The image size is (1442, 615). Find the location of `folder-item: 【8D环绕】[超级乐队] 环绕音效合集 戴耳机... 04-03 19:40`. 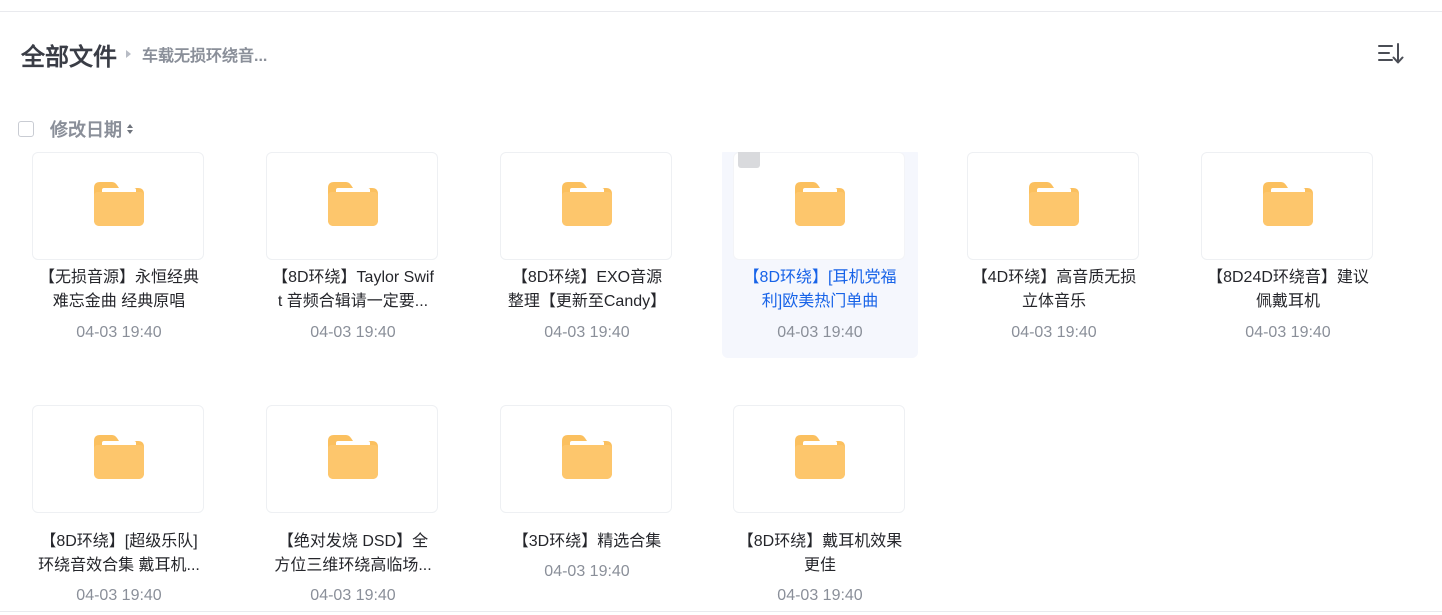

folder-item: 【8D环绕】[超级乐队] 环绕音效合集 戴耳机... 04-03 19:40 is located at coordinates (119, 506).